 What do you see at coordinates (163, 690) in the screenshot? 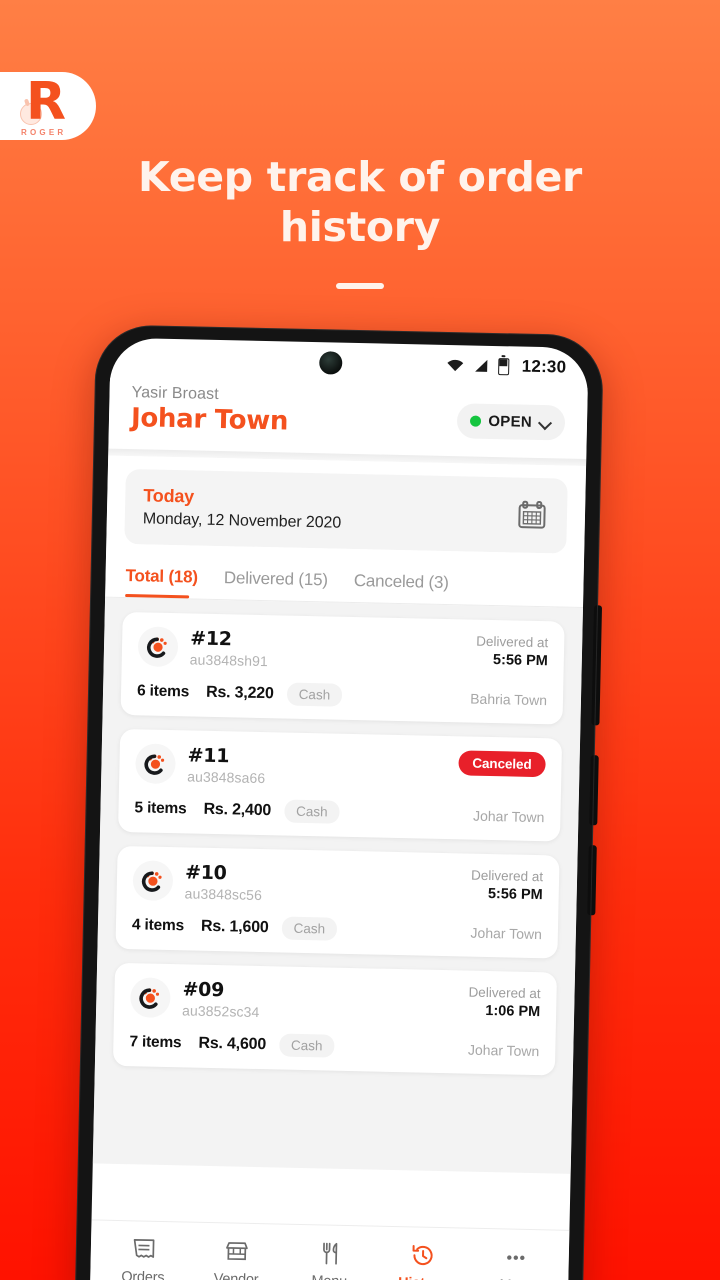
I see `order-item-count: 6 items` at bounding box center [163, 690].